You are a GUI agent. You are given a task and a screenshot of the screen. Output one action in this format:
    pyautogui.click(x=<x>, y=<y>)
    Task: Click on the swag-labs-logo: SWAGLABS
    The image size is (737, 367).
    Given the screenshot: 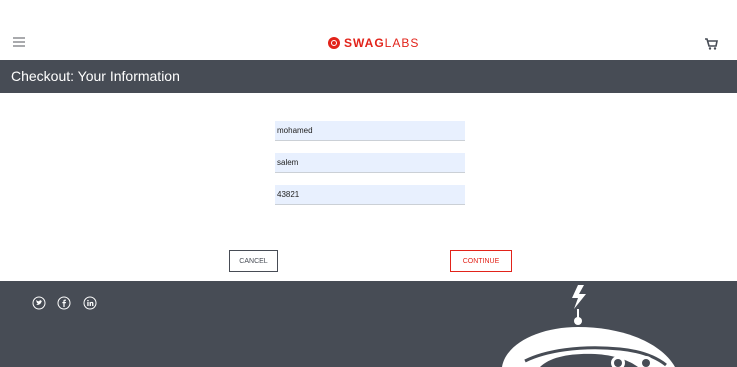 What is the action you would take?
    pyautogui.click(x=373, y=43)
    